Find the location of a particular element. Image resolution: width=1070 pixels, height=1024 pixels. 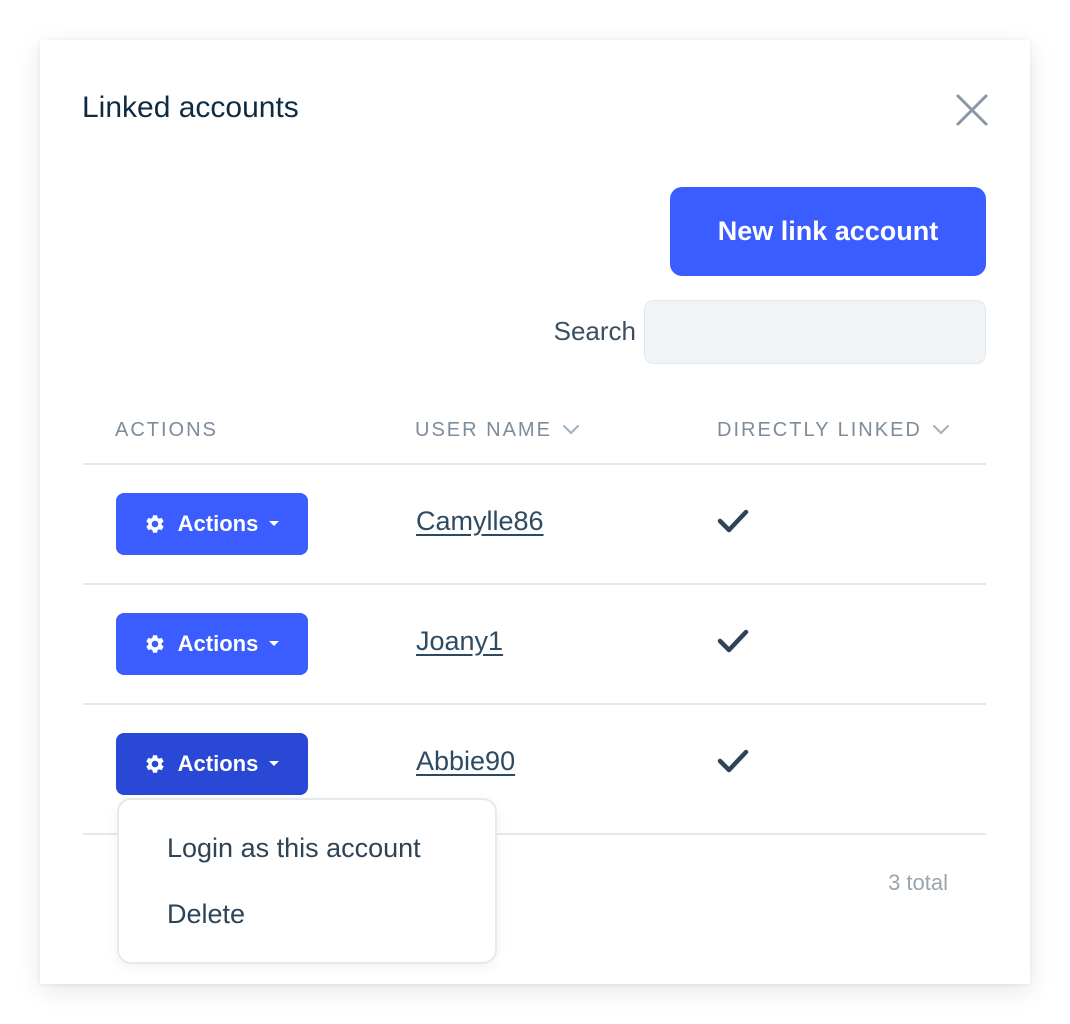

close-button is located at coordinates (972, 110).